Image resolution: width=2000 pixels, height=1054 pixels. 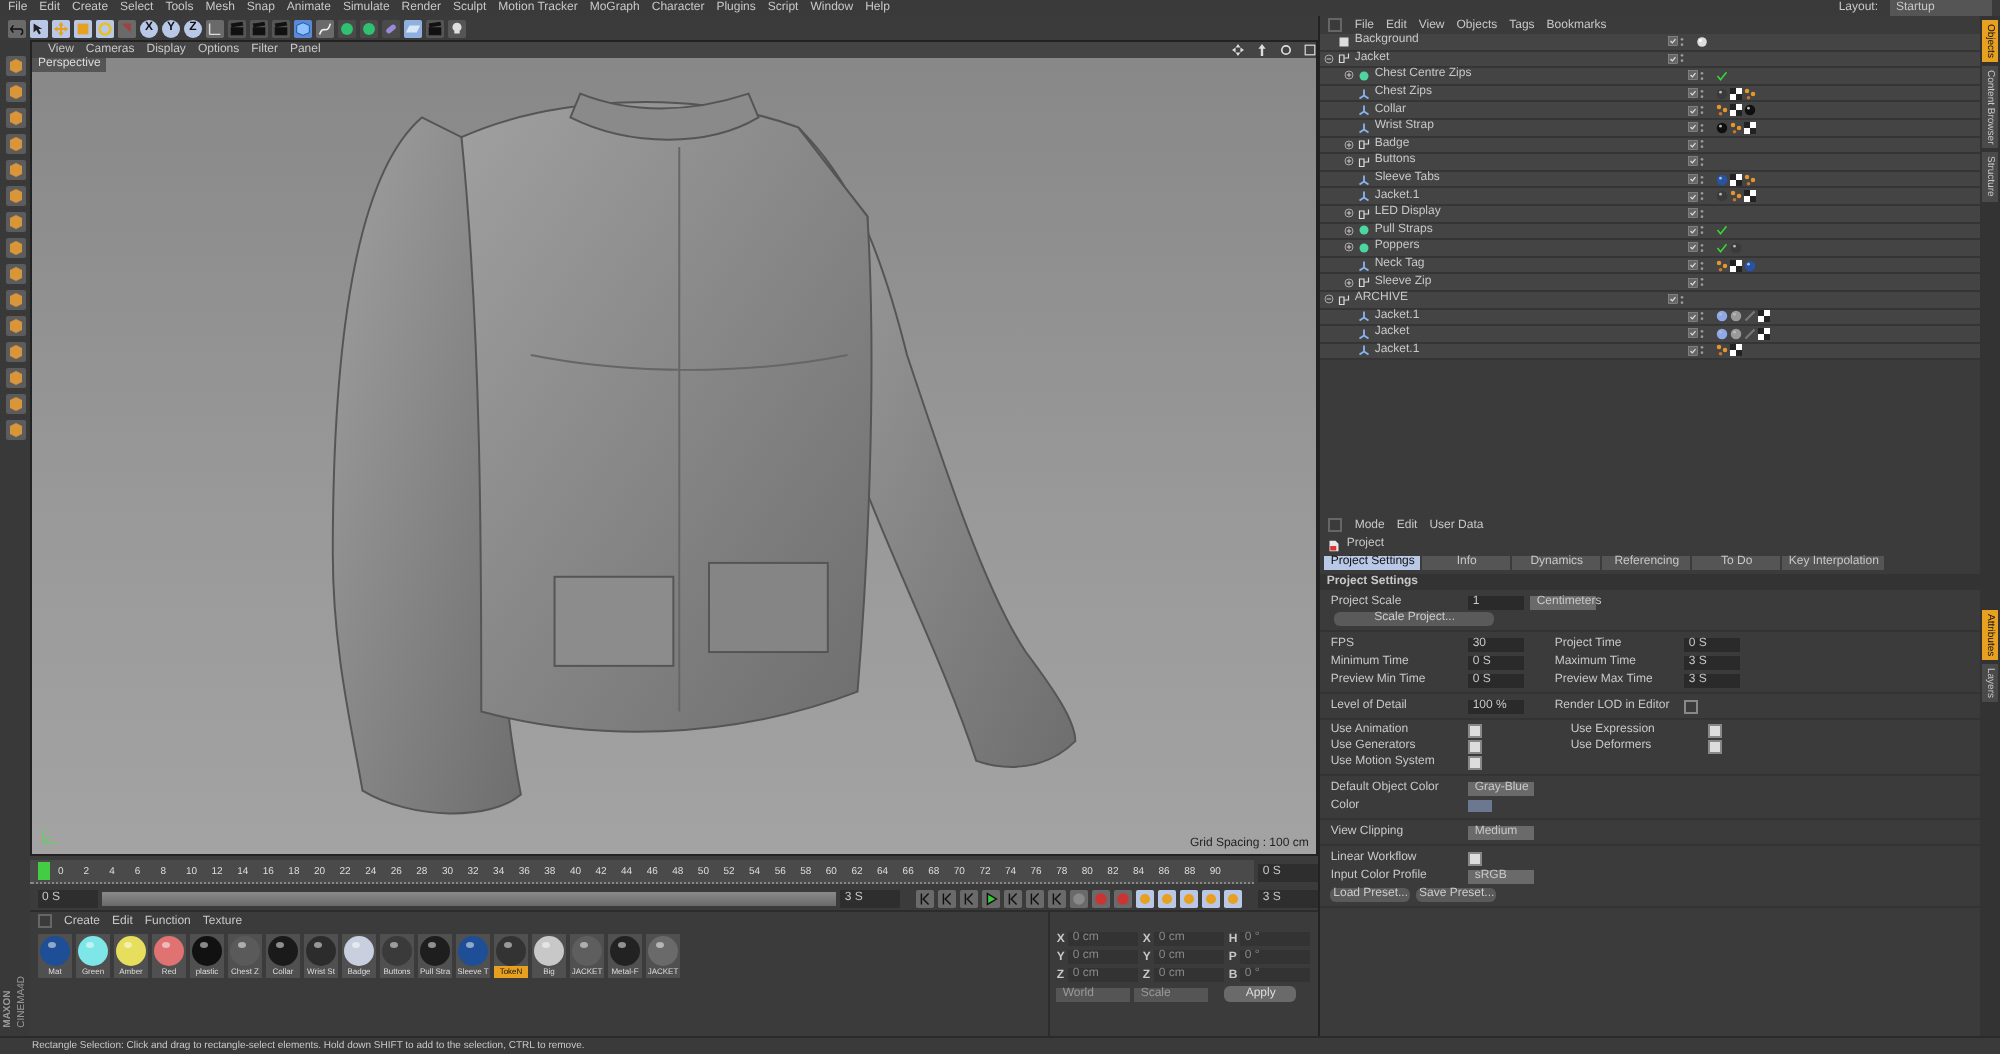 I want to click on scale-icon, so click(x=83, y=28).